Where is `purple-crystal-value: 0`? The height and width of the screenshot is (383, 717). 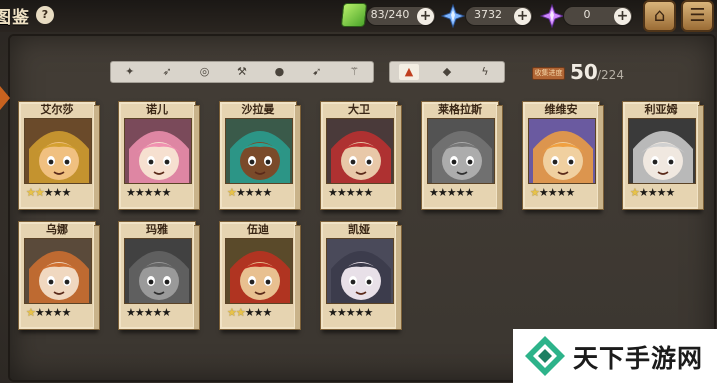
purple-crystal-value: 0 is located at coordinates (587, 14).